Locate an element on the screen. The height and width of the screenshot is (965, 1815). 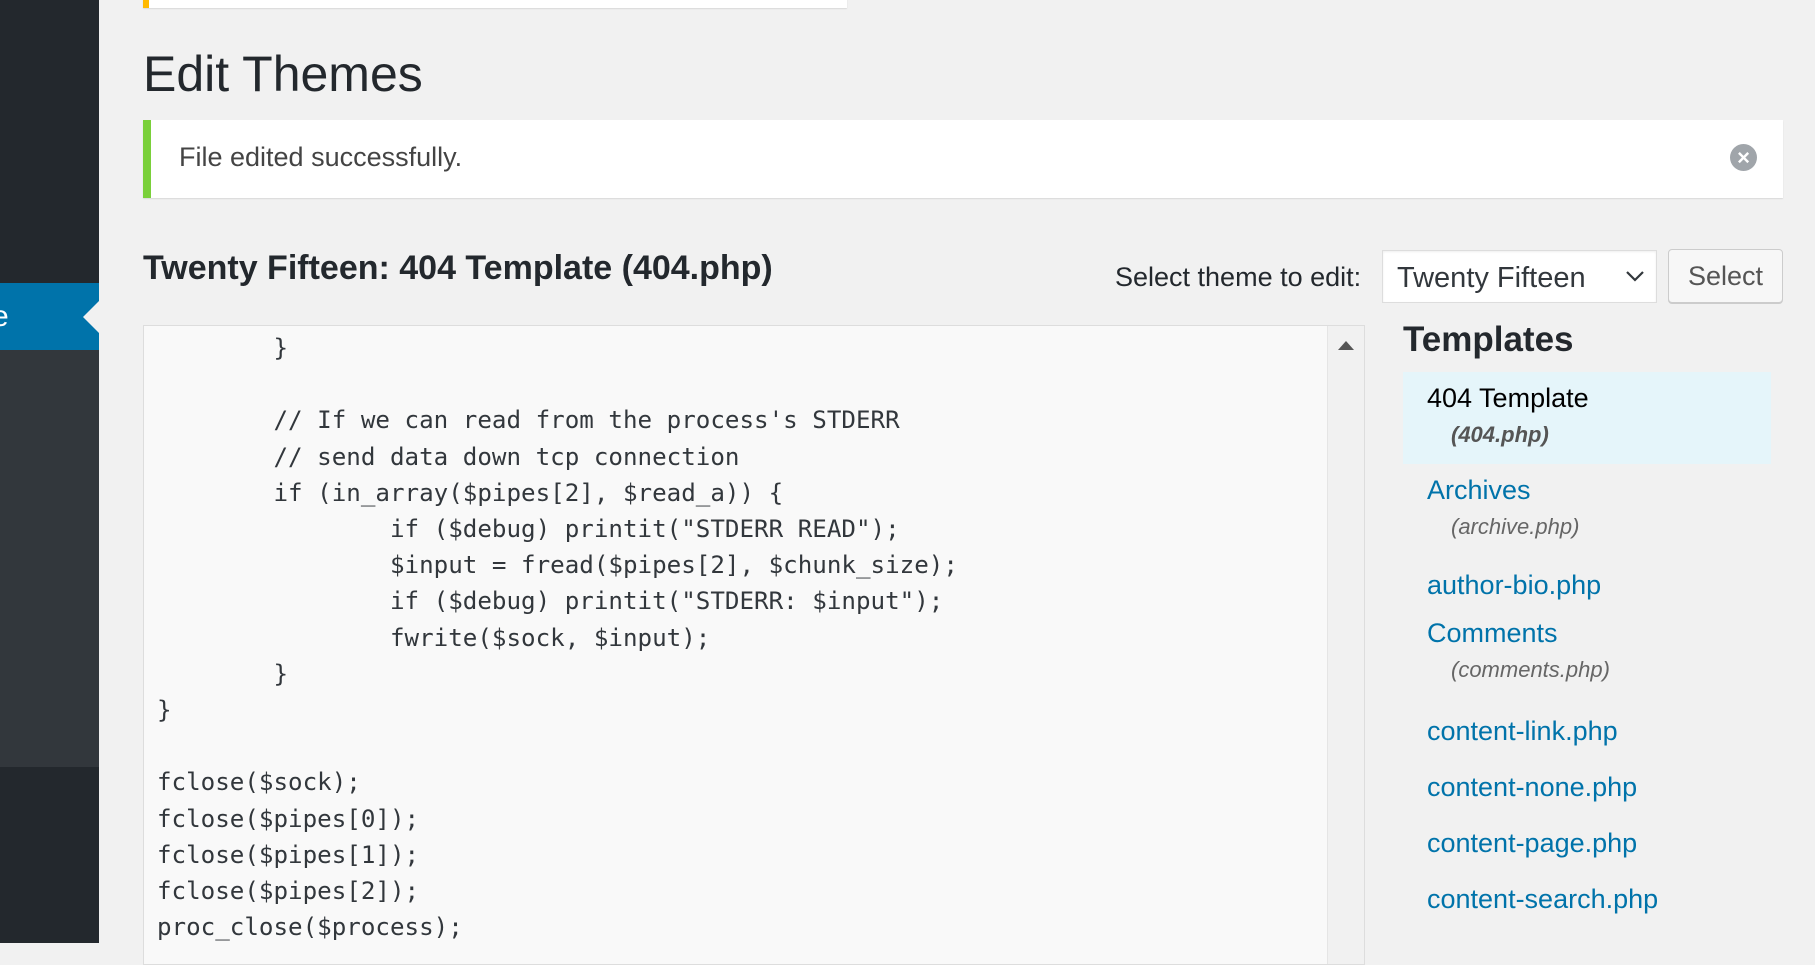
template-item-content-link: content-link.php is located at coordinates (1587, 731).